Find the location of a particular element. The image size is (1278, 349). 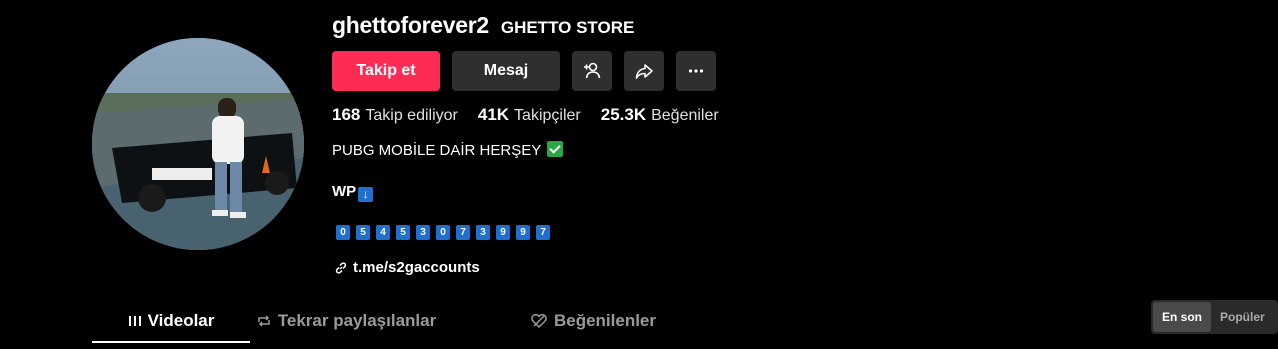

follow-button: Takip et is located at coordinates (386, 71).